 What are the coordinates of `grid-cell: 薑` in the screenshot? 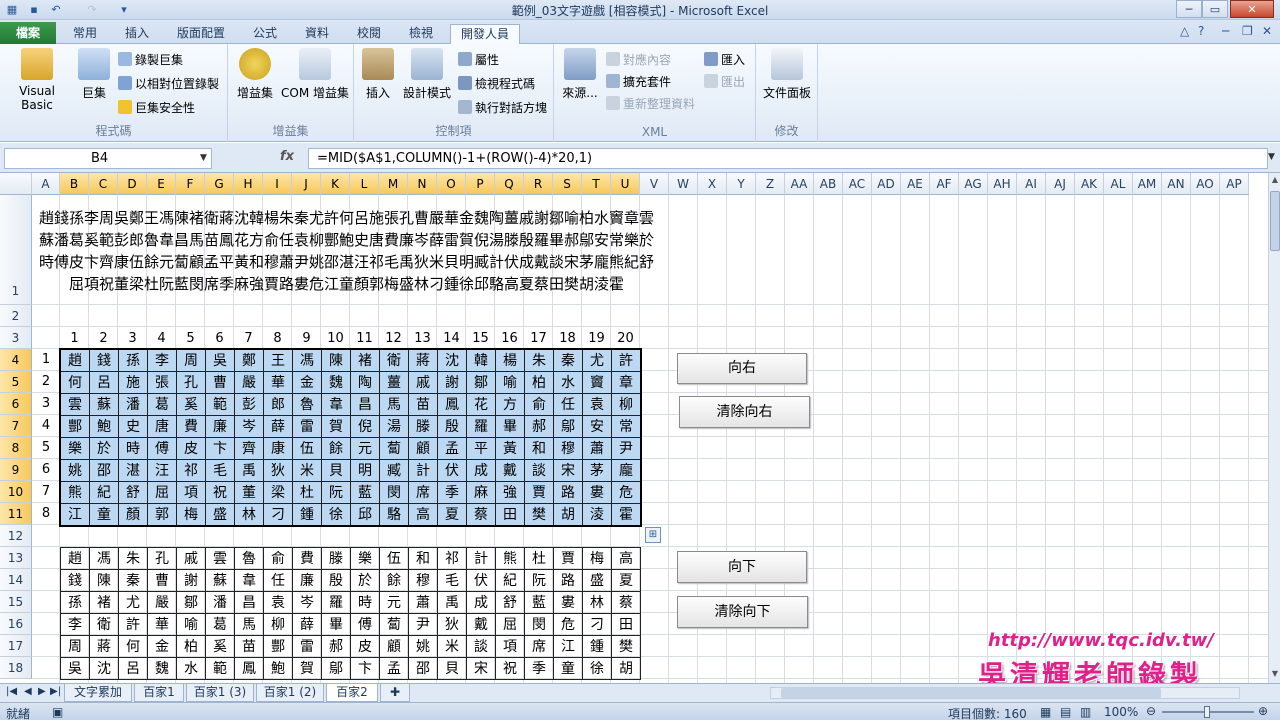 It's located at (394, 382).